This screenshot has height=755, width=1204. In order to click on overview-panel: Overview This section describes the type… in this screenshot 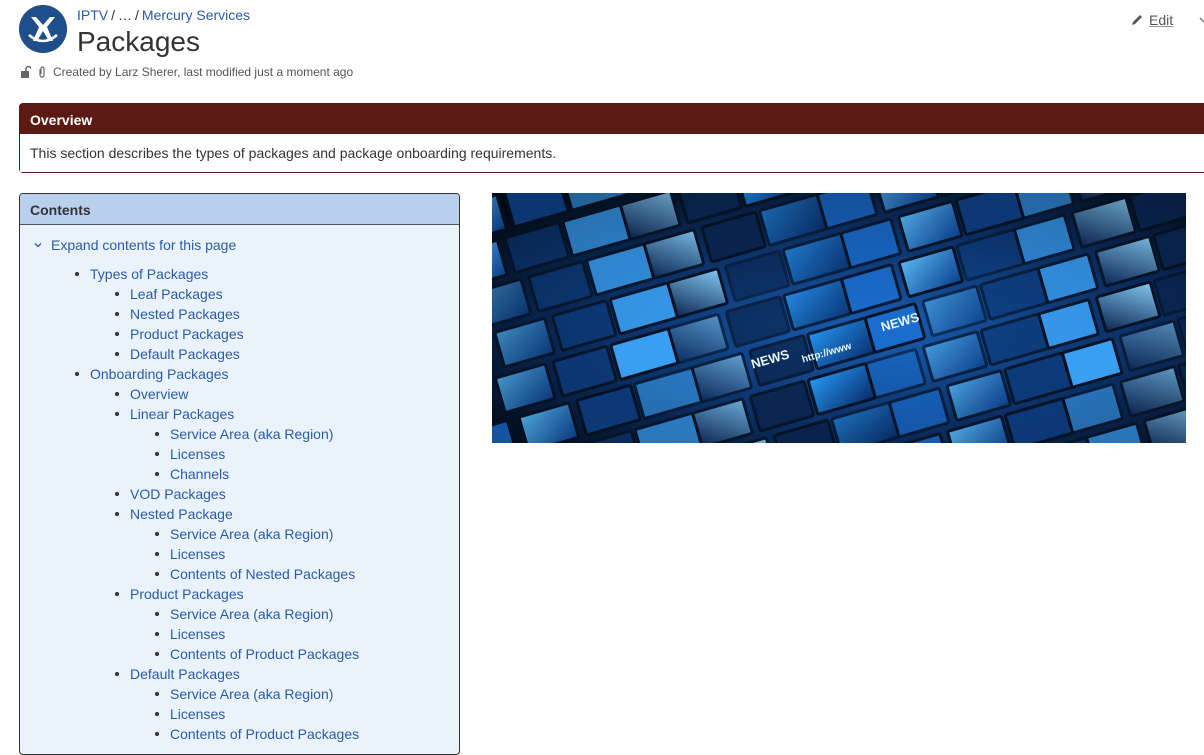, I will do `click(611, 138)`.